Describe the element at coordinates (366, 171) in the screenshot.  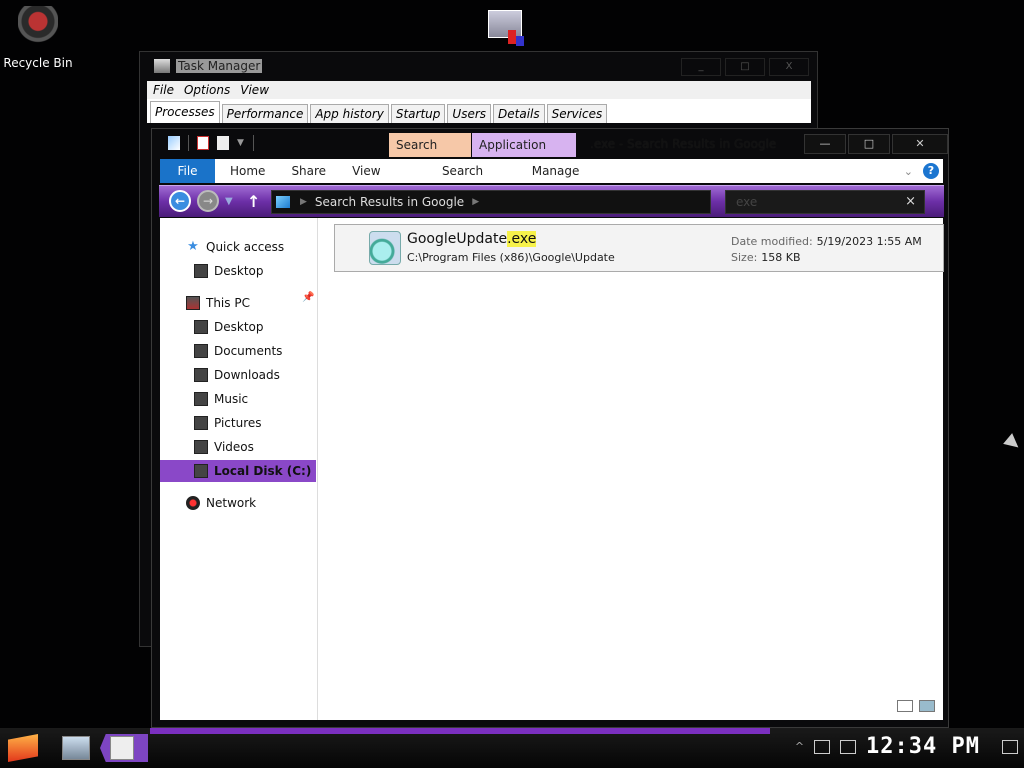
I see `ribbon-tab-view: View` at that location.